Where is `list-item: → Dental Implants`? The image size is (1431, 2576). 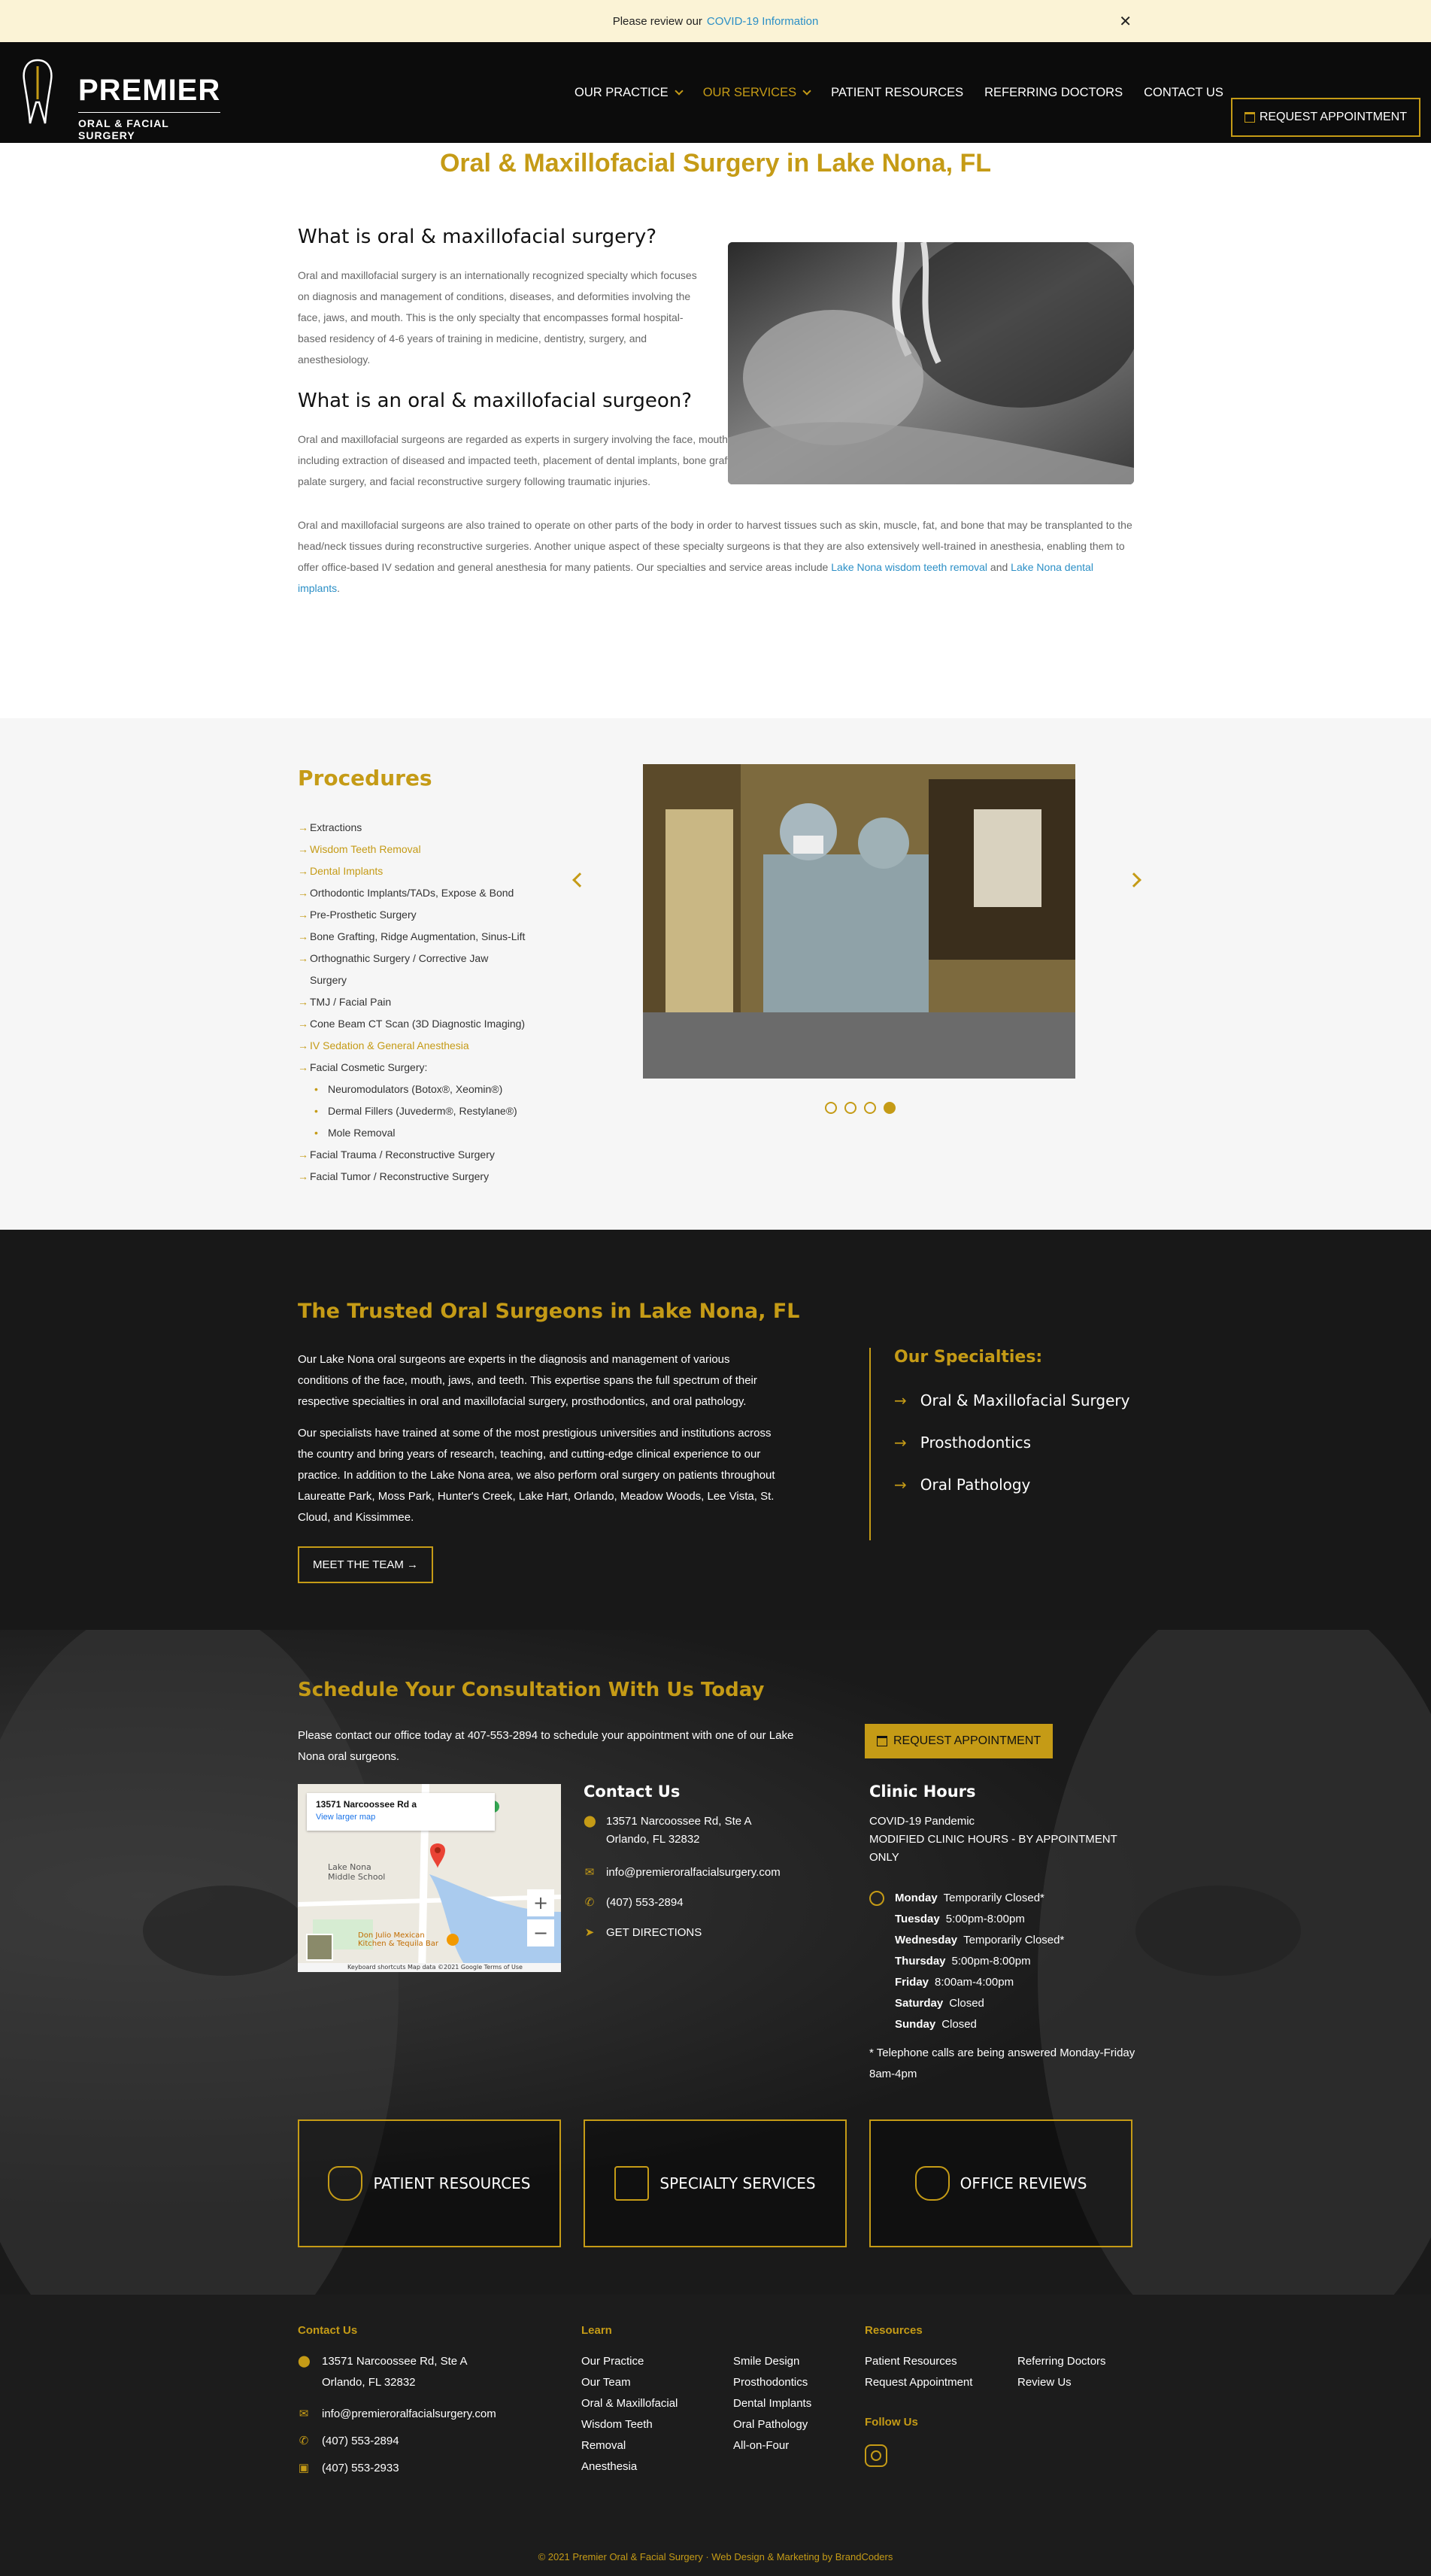
list-item: → Dental Implants is located at coordinates (425, 871).